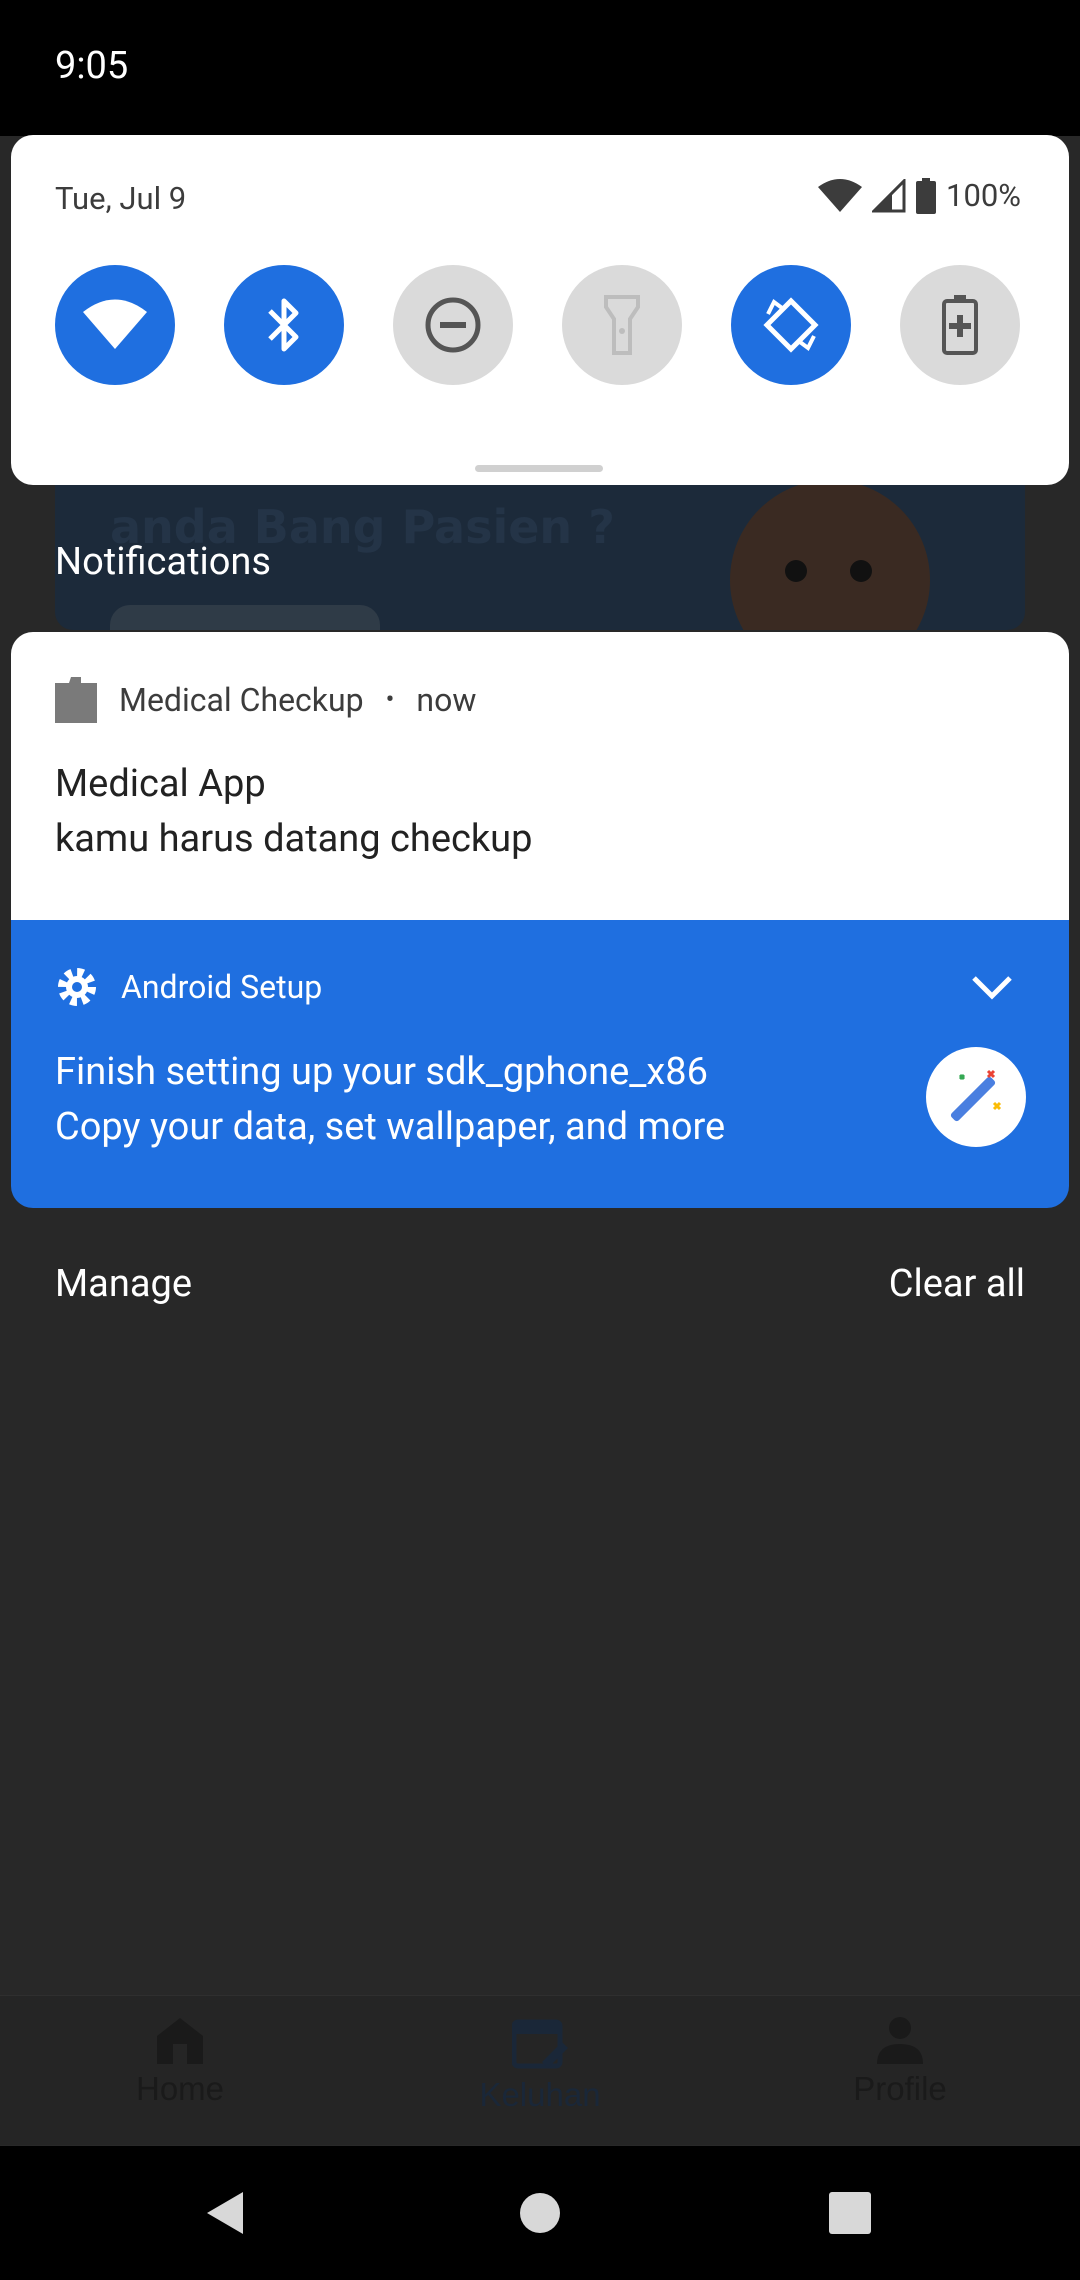 The height and width of the screenshot is (2280, 1080). Describe the element at coordinates (222, 987) in the screenshot. I see `notification-app-name: Android Setup` at that location.